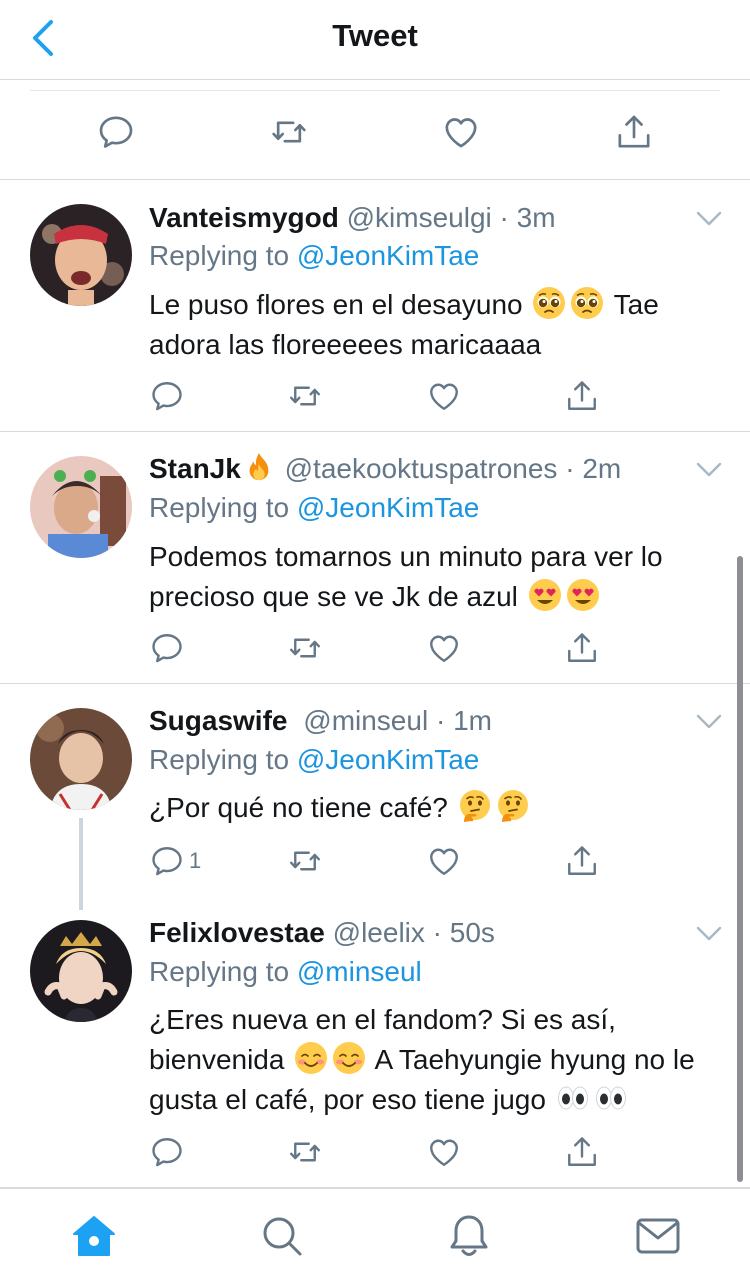  I want to click on search-tab, so click(282, 1236).